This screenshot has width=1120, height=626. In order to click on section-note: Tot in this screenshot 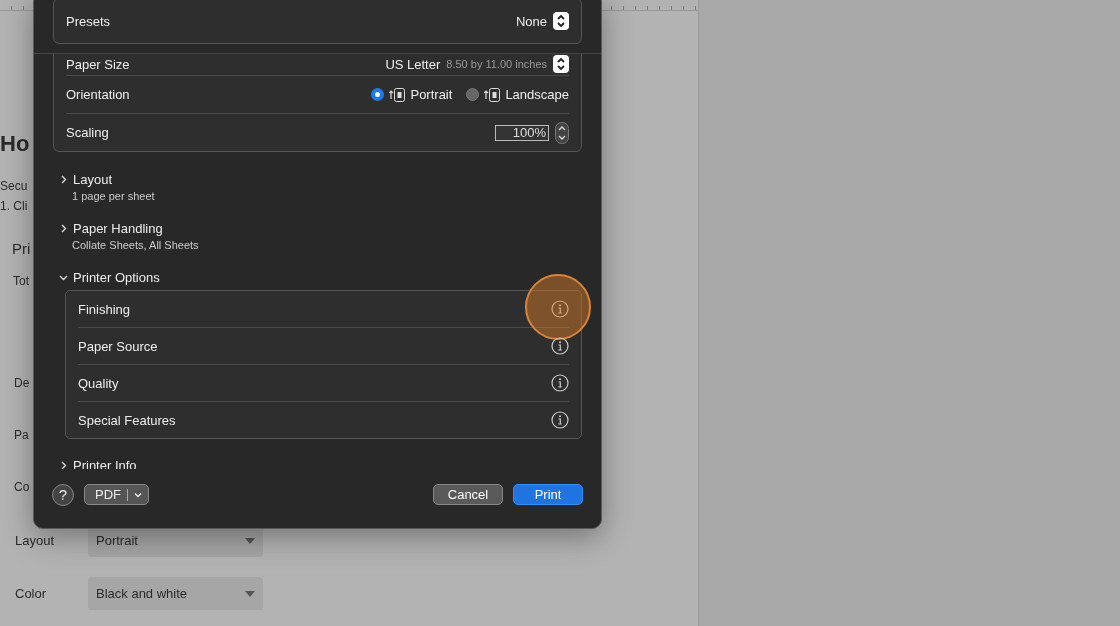, I will do `click(21, 281)`.